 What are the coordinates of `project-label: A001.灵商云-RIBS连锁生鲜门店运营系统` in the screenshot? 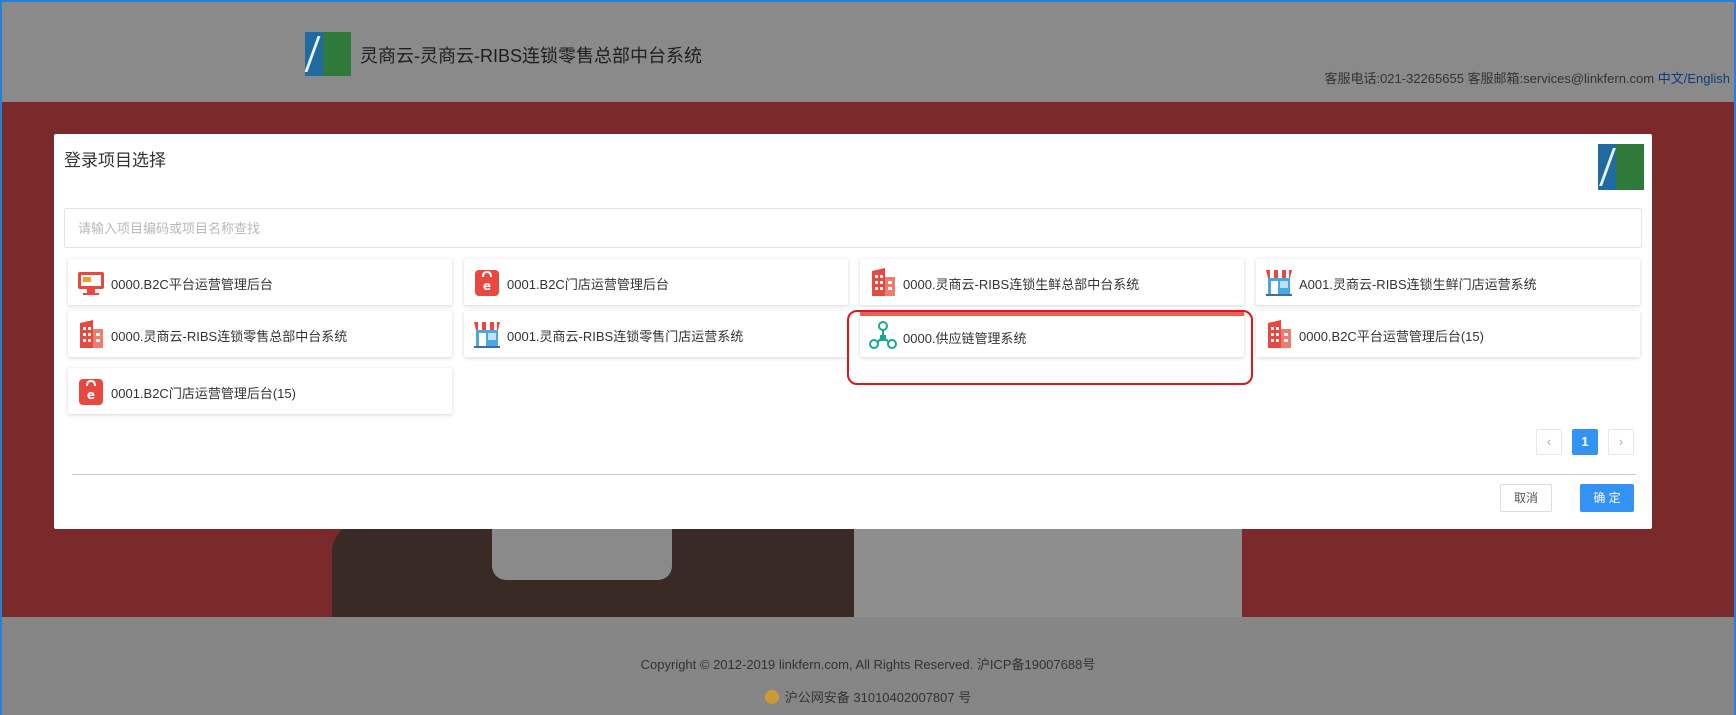 It's located at (1418, 284).